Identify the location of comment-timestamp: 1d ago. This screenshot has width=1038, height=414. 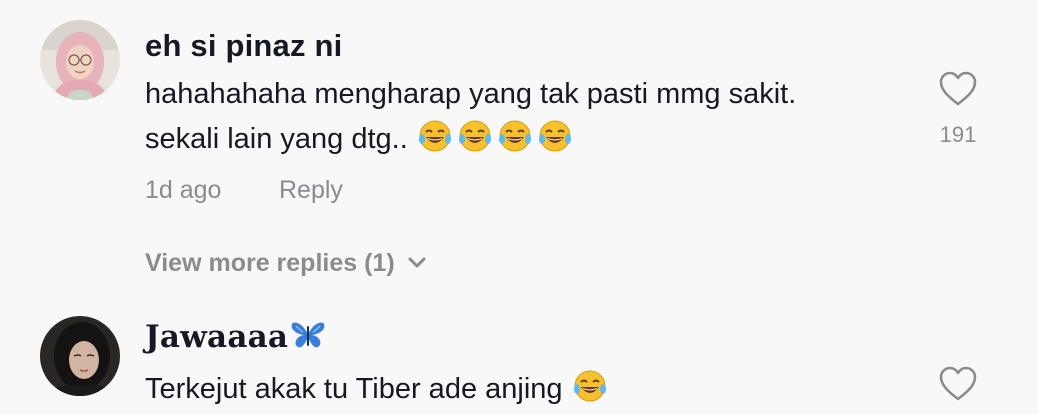
(183, 190).